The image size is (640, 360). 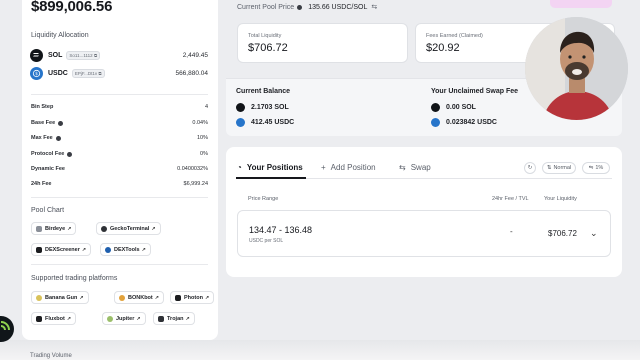 I want to click on geckoterminal-icon, so click(x=104, y=228).